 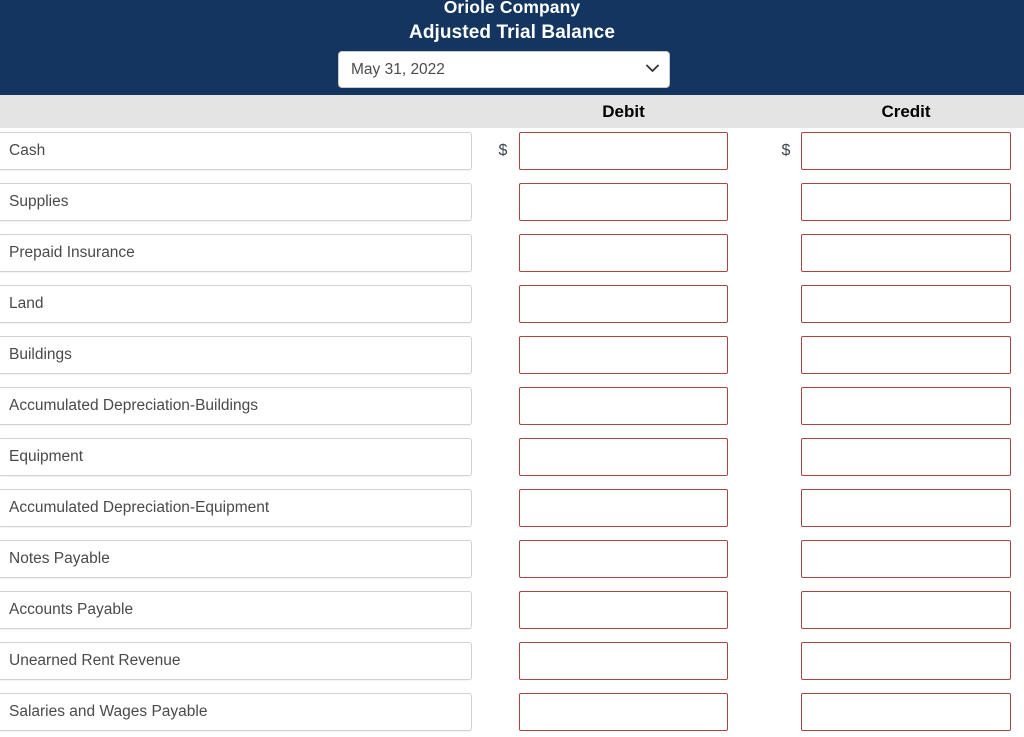 What do you see at coordinates (46, 456) in the screenshot?
I see `account-name-label: Equipment` at bounding box center [46, 456].